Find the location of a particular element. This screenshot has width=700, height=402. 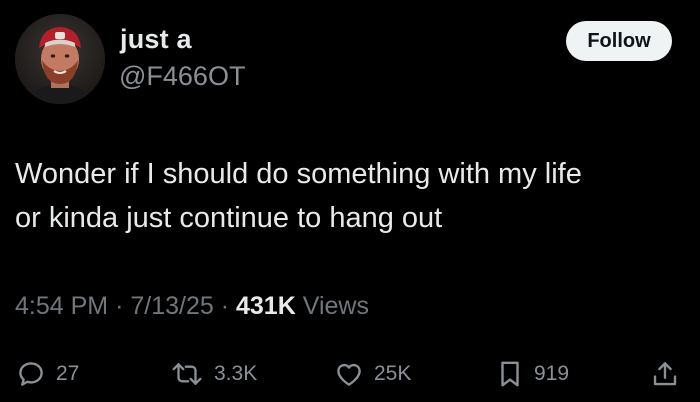

views-count: 431K is located at coordinates (266, 306).